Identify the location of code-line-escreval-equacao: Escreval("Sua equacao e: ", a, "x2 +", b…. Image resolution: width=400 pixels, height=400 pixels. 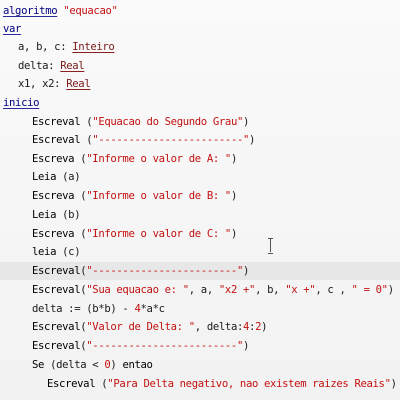
(216, 290).